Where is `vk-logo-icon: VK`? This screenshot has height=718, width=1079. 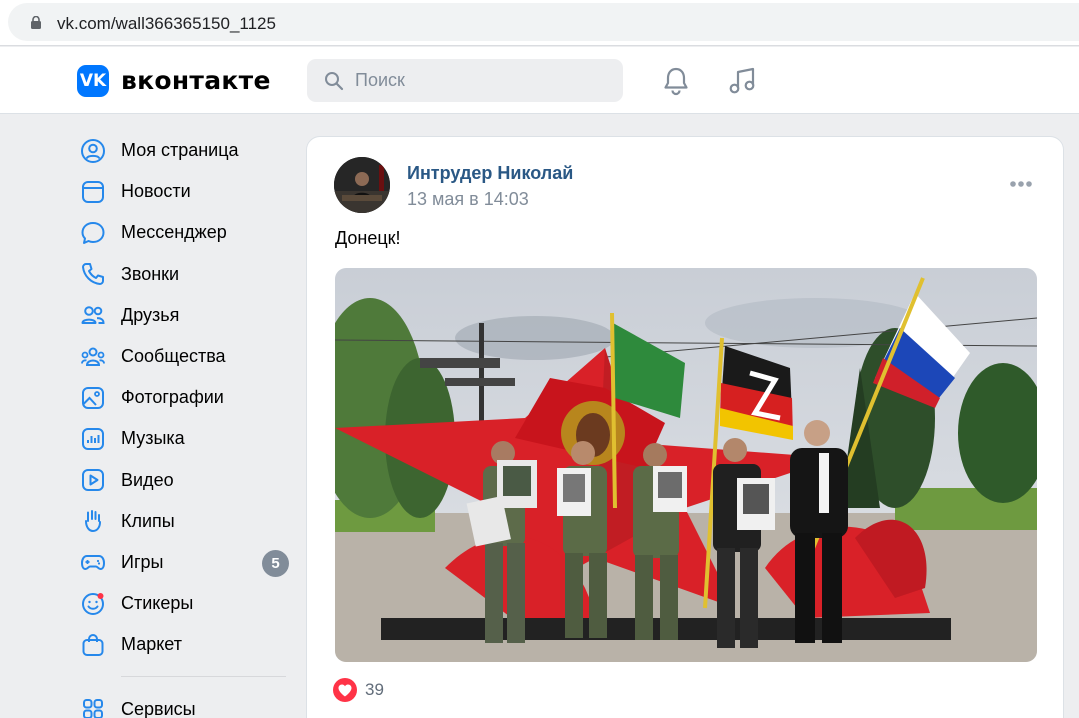
vk-logo-icon: VK is located at coordinates (93, 81).